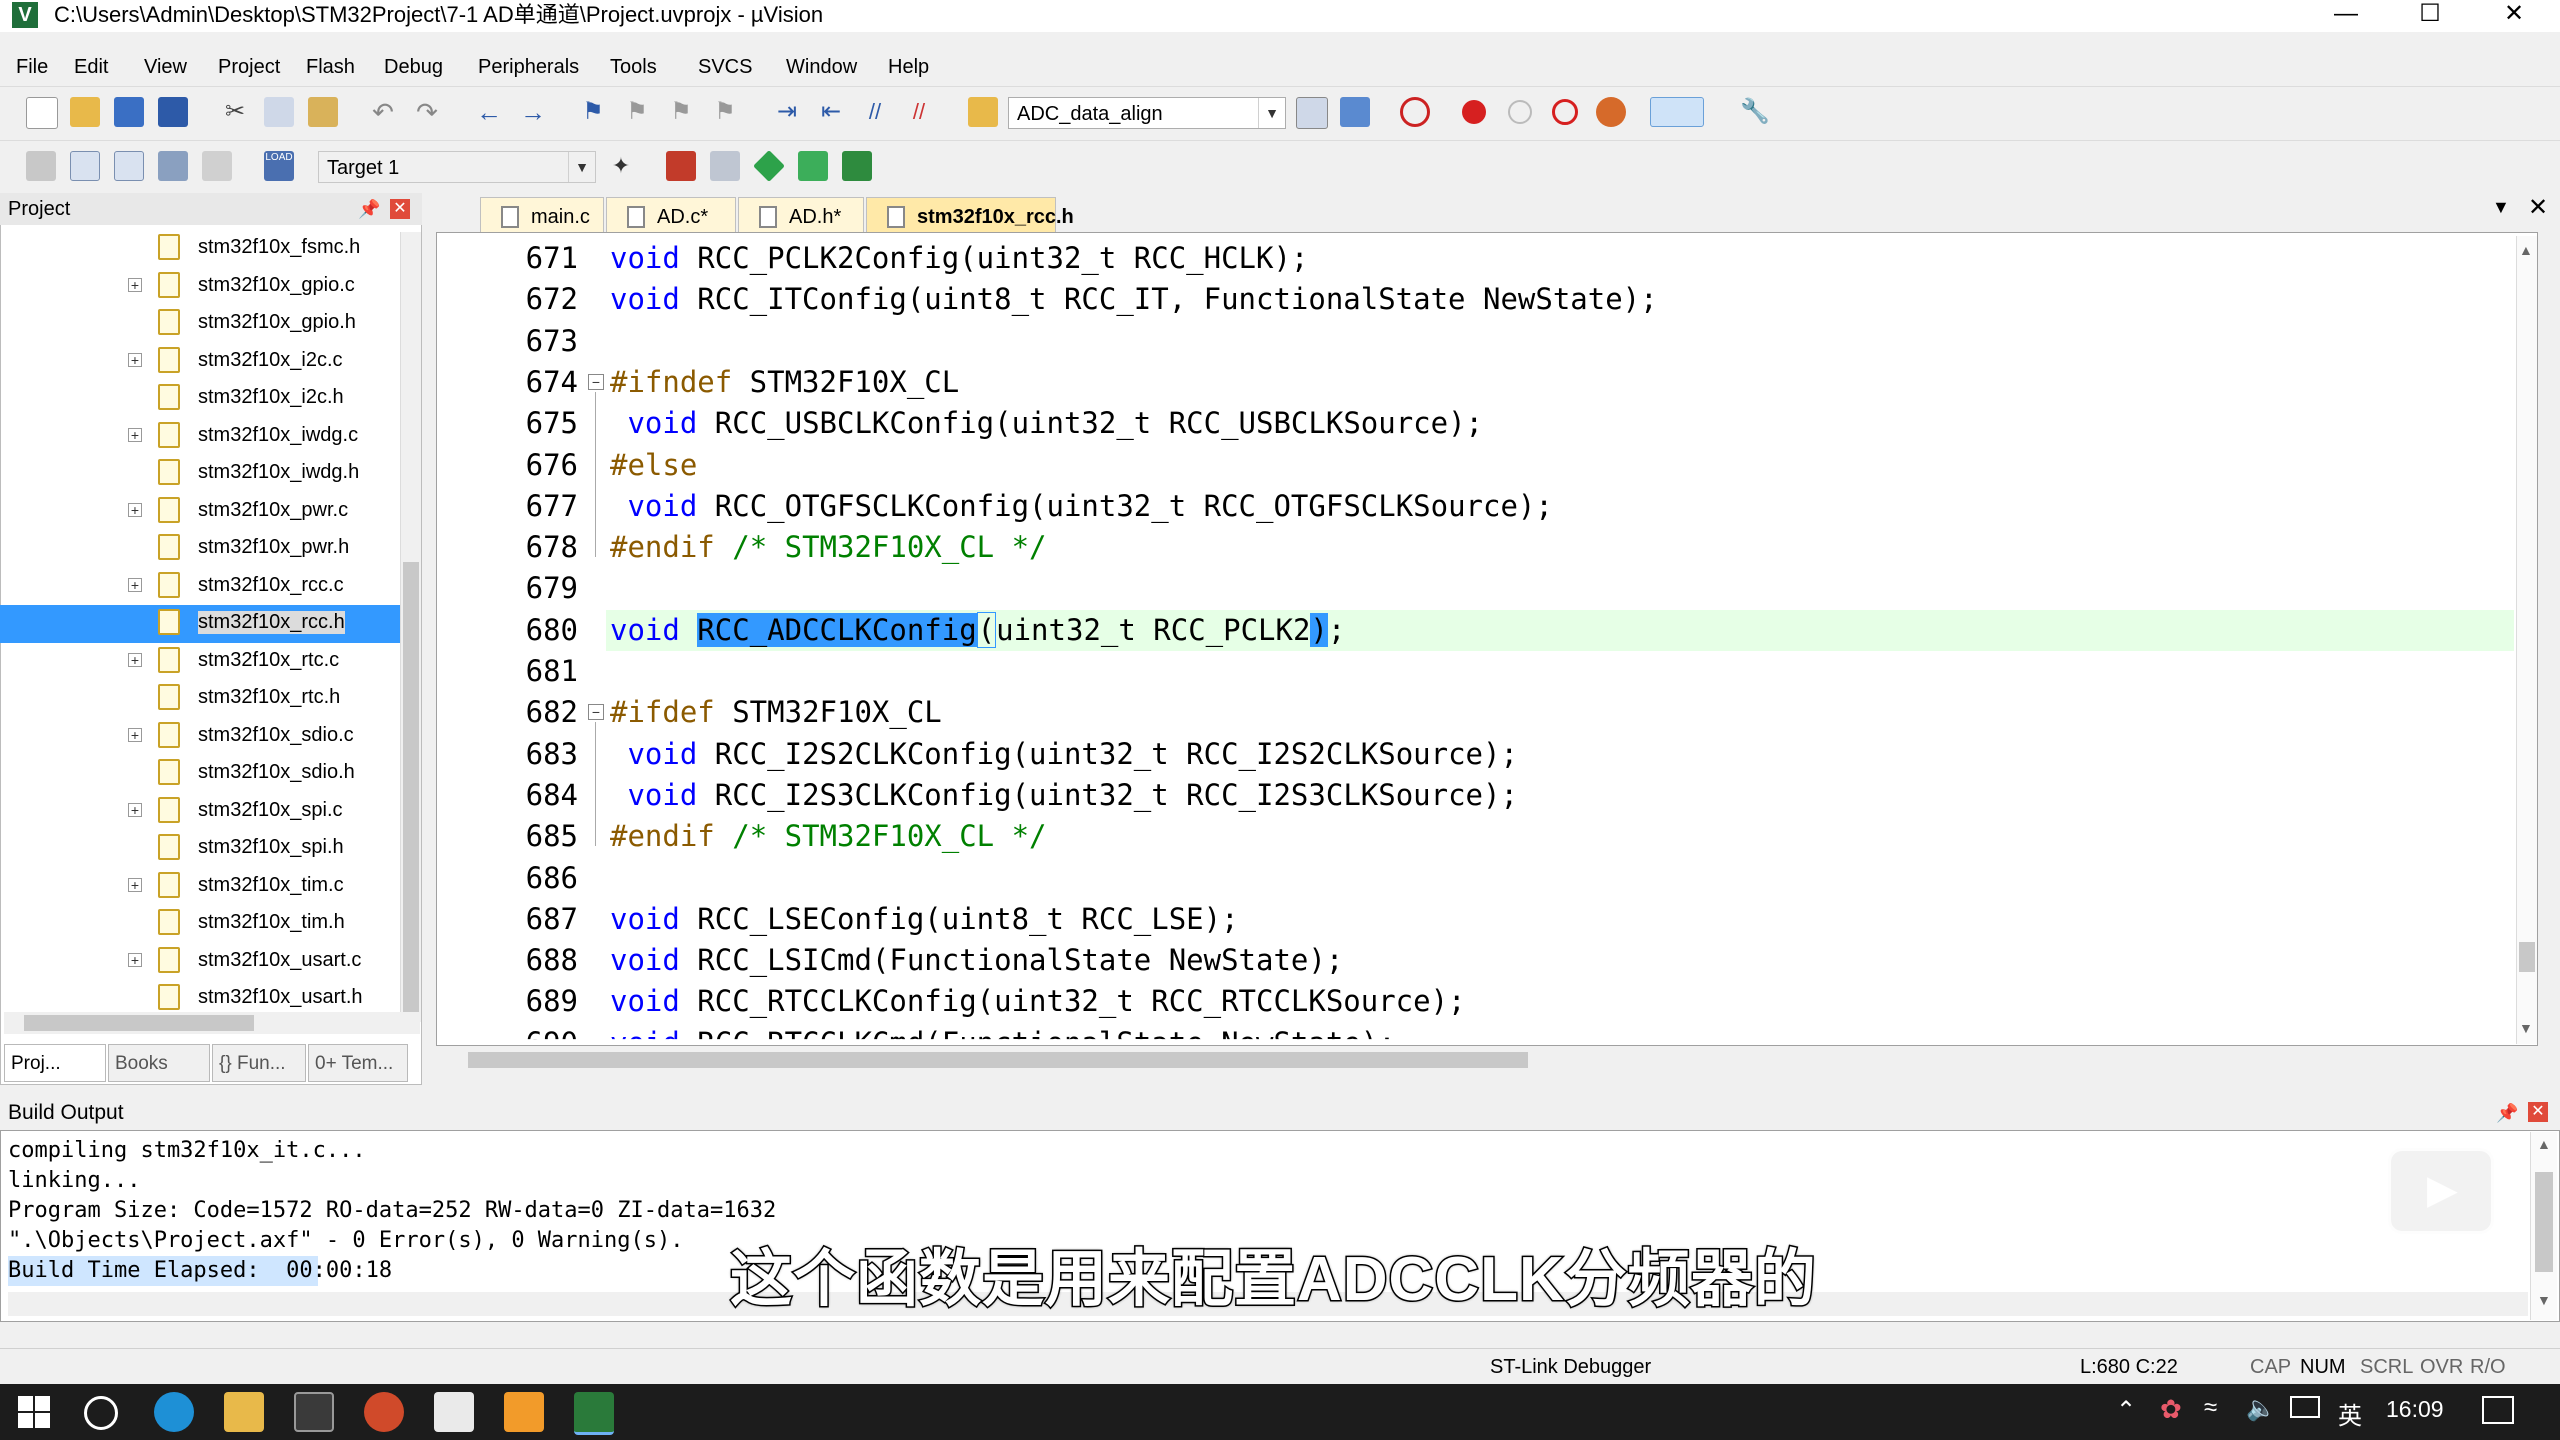  What do you see at coordinates (681, 112) in the screenshot?
I see `bookmark-next-icon: ⚑` at bounding box center [681, 112].